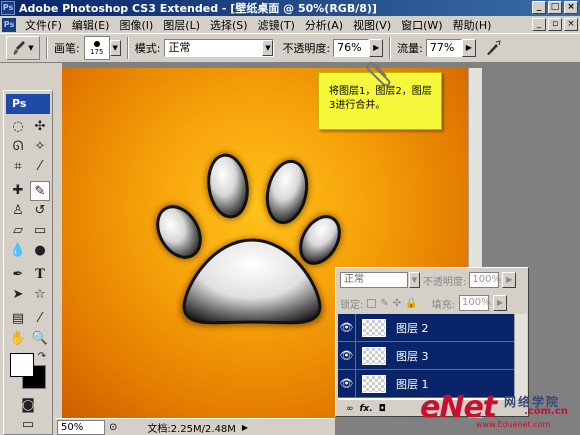 This screenshot has width=580, height=435. I want to click on tool-preset-picker: ▼, so click(23, 48).